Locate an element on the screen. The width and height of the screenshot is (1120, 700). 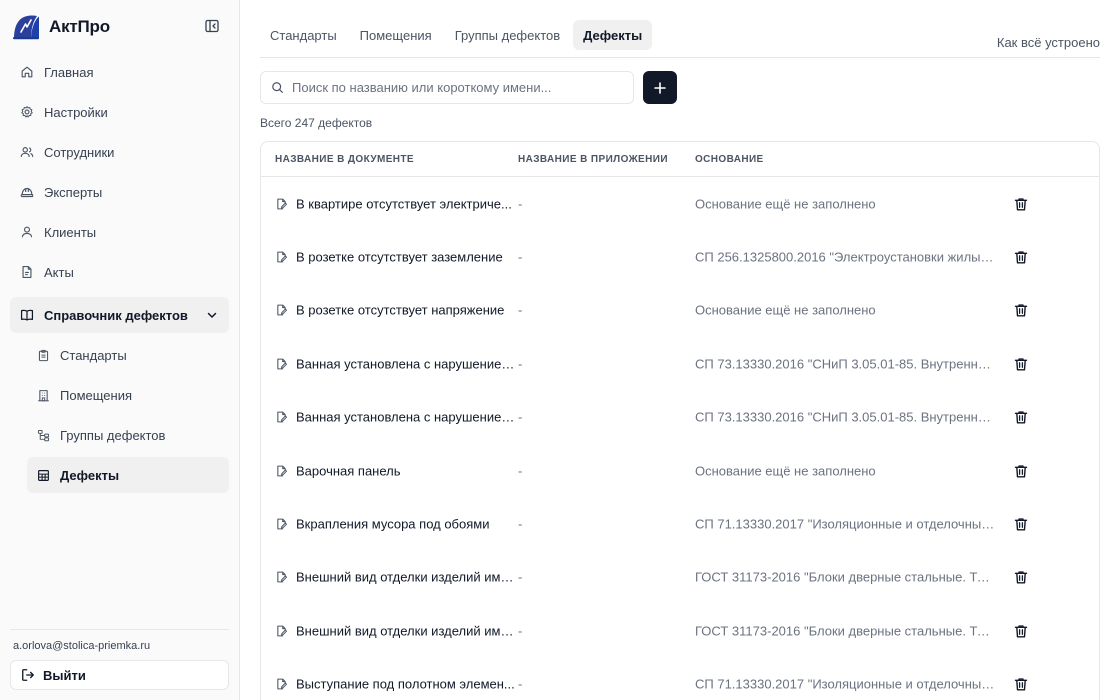
app-name: АктПро is located at coordinates (79, 26).